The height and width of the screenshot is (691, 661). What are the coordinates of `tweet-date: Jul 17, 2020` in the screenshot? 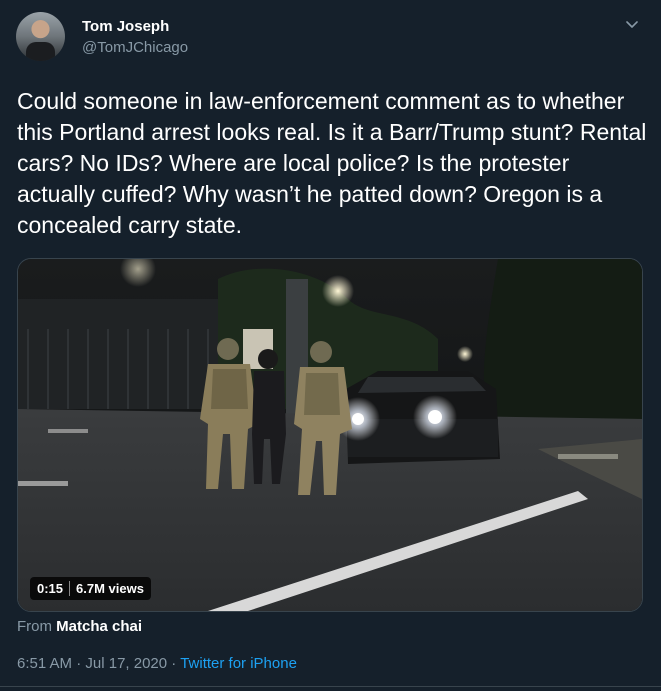 It's located at (126, 663).